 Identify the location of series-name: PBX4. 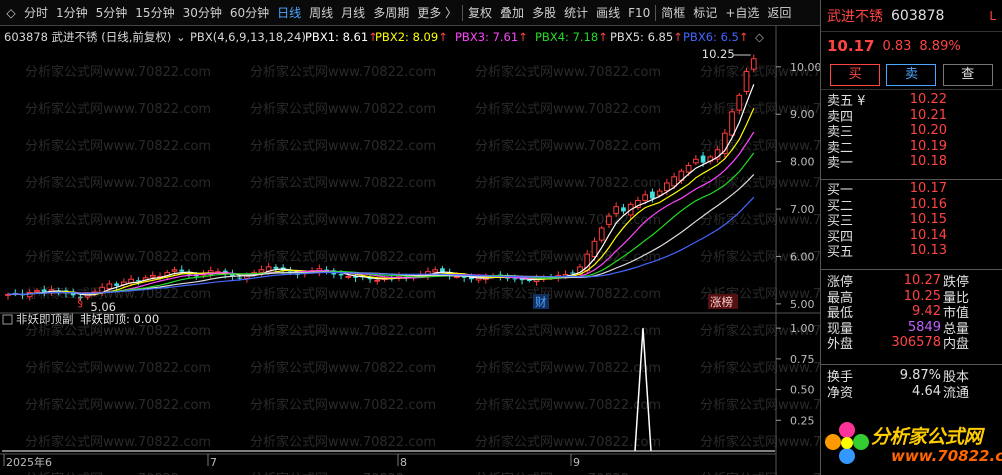
(550, 37).